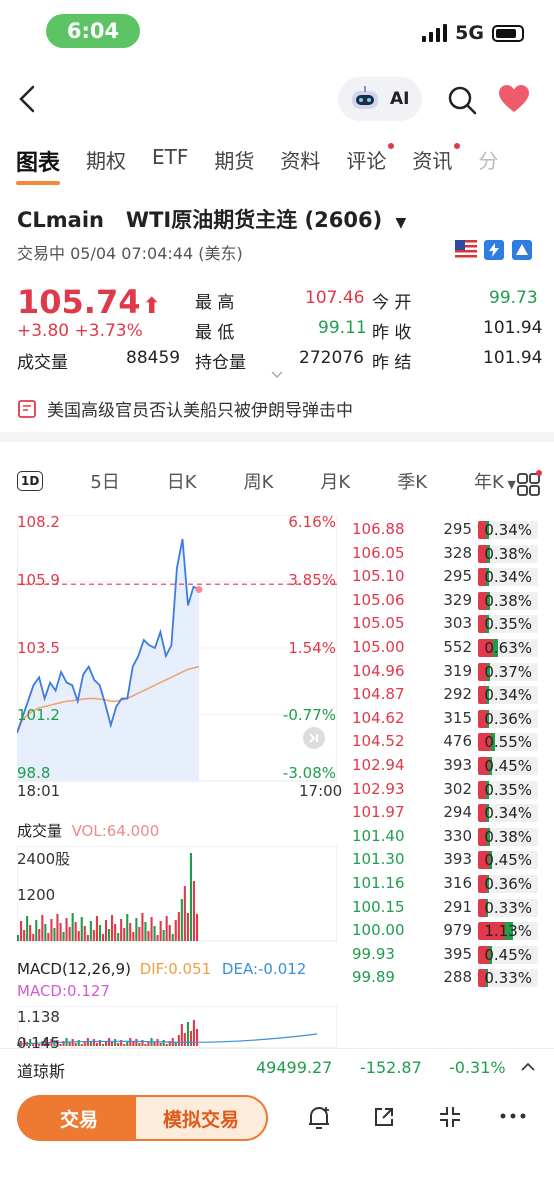  Describe the element at coordinates (106, 161) in the screenshot. I see `tab-options: 期权` at that location.